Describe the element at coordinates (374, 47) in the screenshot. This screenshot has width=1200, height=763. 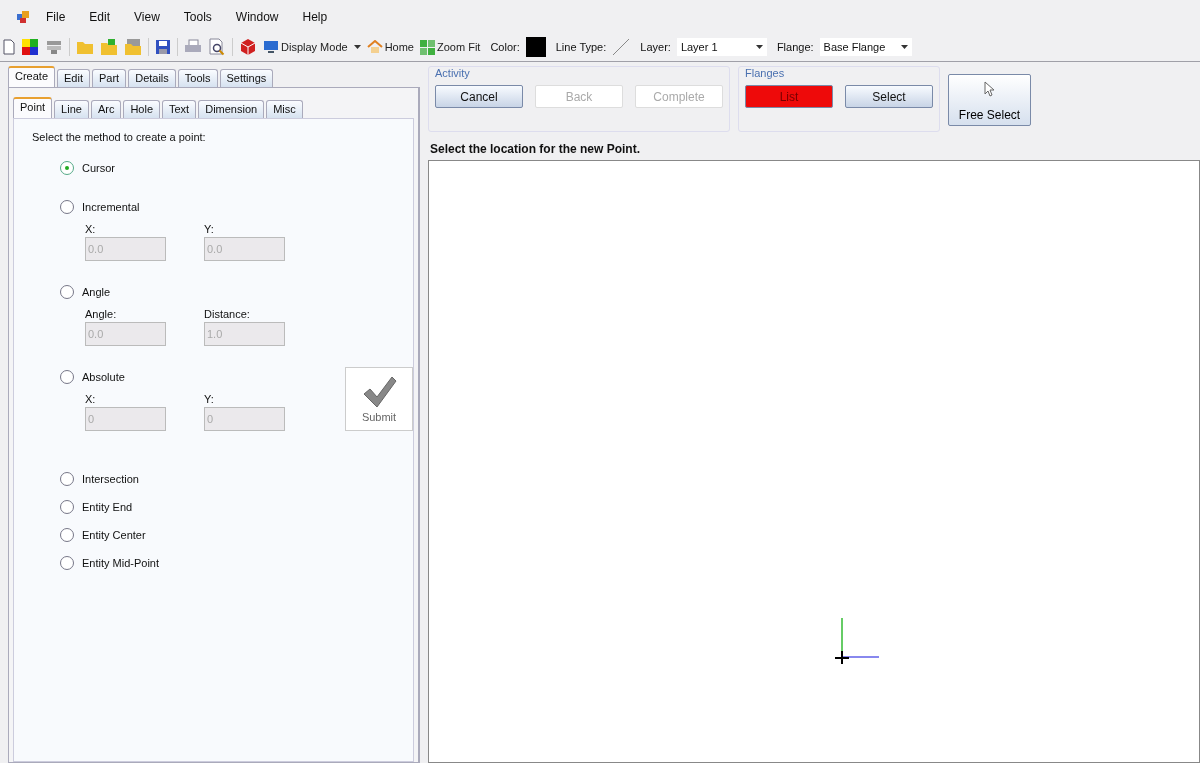
I see `house-icon` at that location.